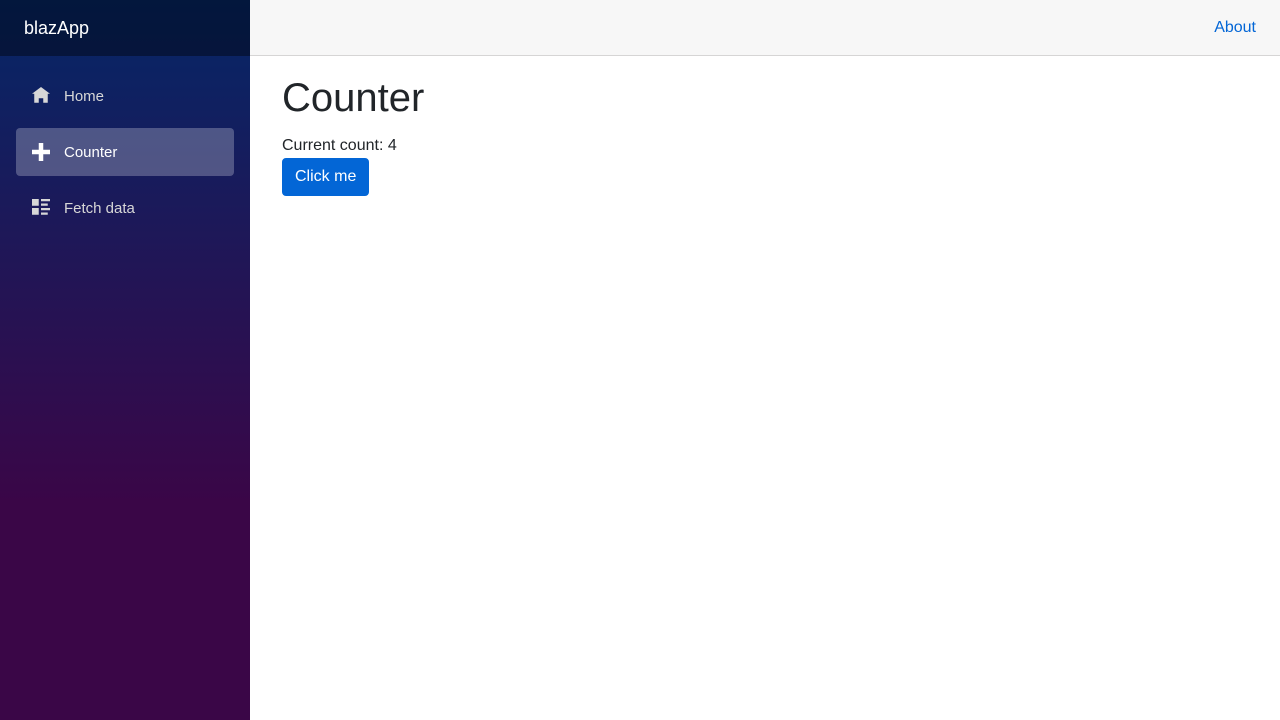 This screenshot has height=720, width=1280. I want to click on home-icon, so click(41, 96).